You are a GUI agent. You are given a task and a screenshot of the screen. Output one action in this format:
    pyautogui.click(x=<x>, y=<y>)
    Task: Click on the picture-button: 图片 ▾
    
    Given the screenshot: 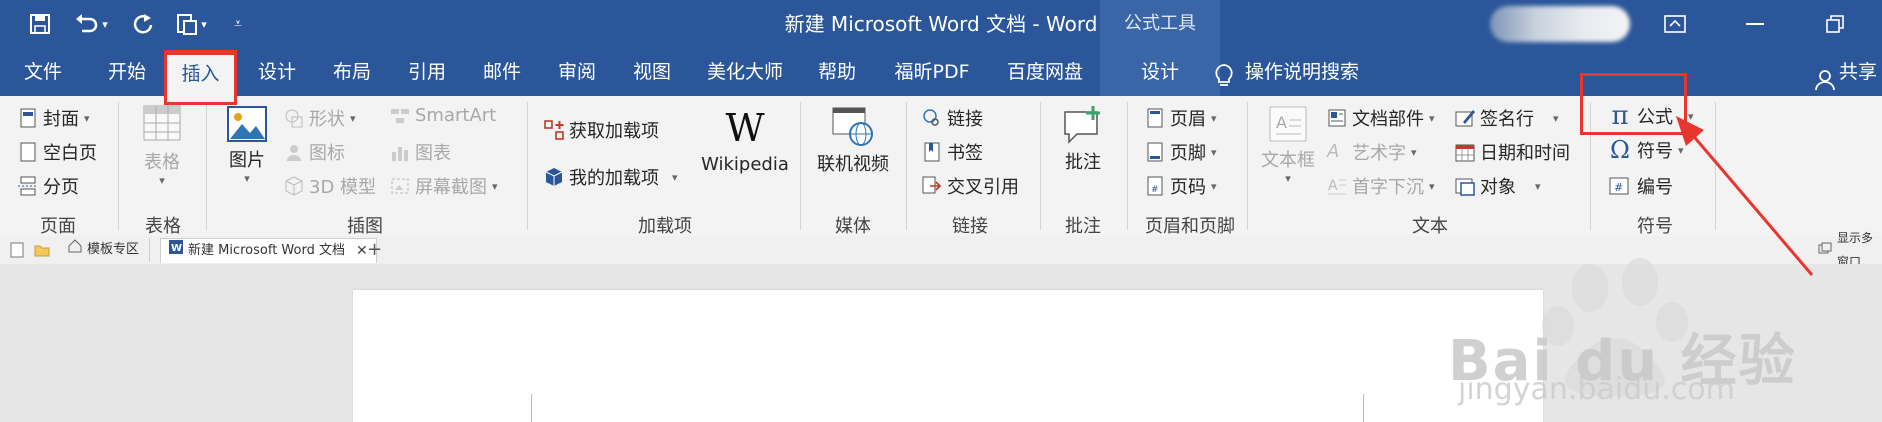 What is the action you would take?
    pyautogui.click(x=247, y=144)
    